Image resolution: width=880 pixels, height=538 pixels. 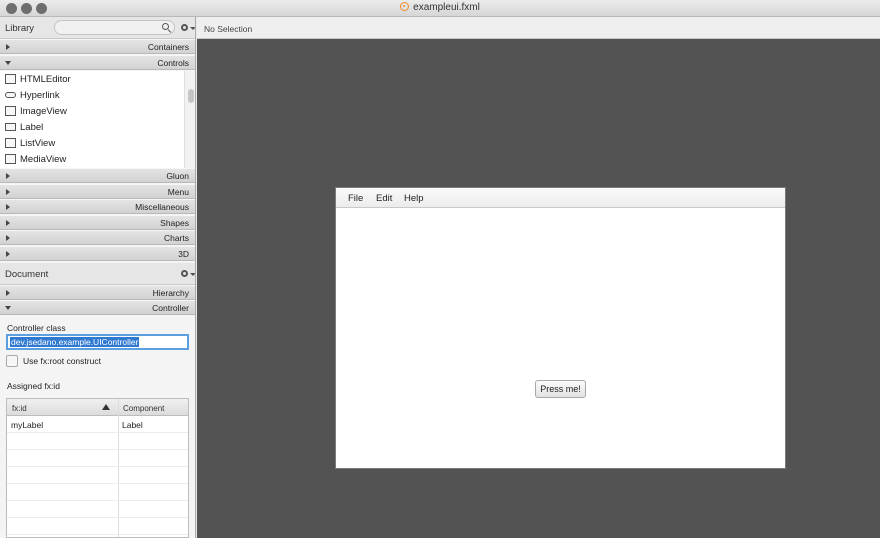 What do you see at coordinates (10, 159) in the screenshot?
I see `mediaview-icon` at bounding box center [10, 159].